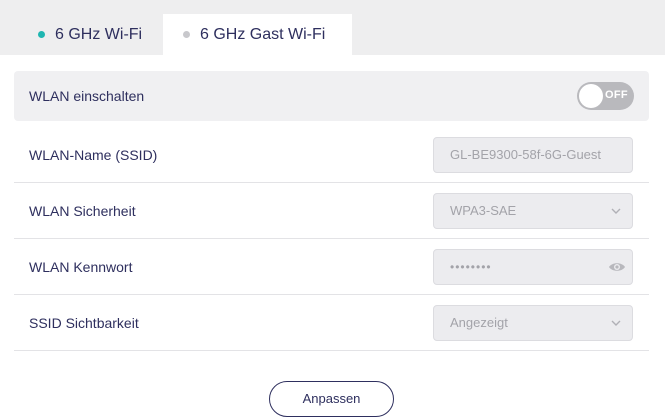  What do you see at coordinates (617, 267) in the screenshot?
I see `eye-icon` at bounding box center [617, 267].